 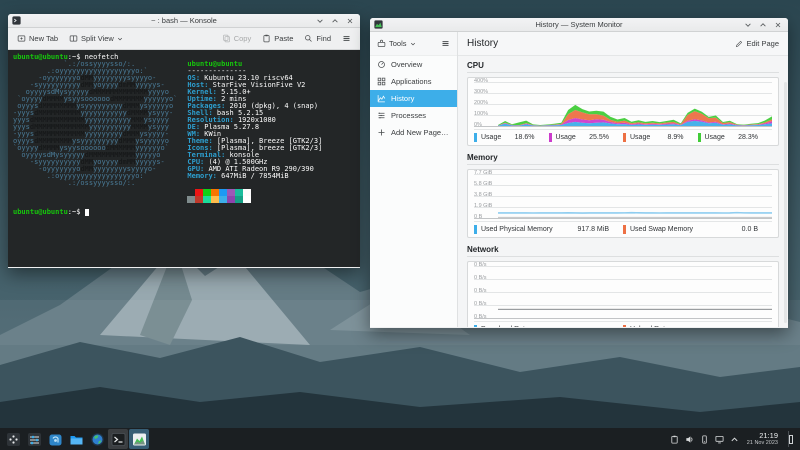 I want to click on konsole-titlebar: ~ : bash — Konsole, so click(x=184, y=21).